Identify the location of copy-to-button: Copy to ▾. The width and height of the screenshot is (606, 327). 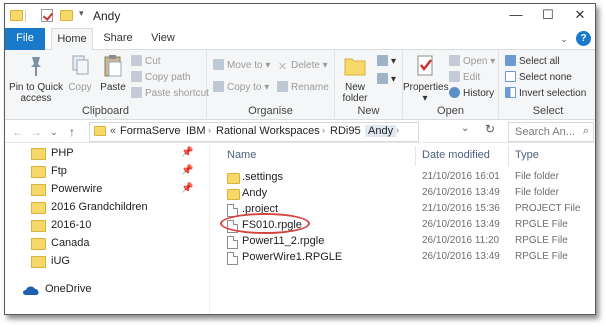
(241, 87).